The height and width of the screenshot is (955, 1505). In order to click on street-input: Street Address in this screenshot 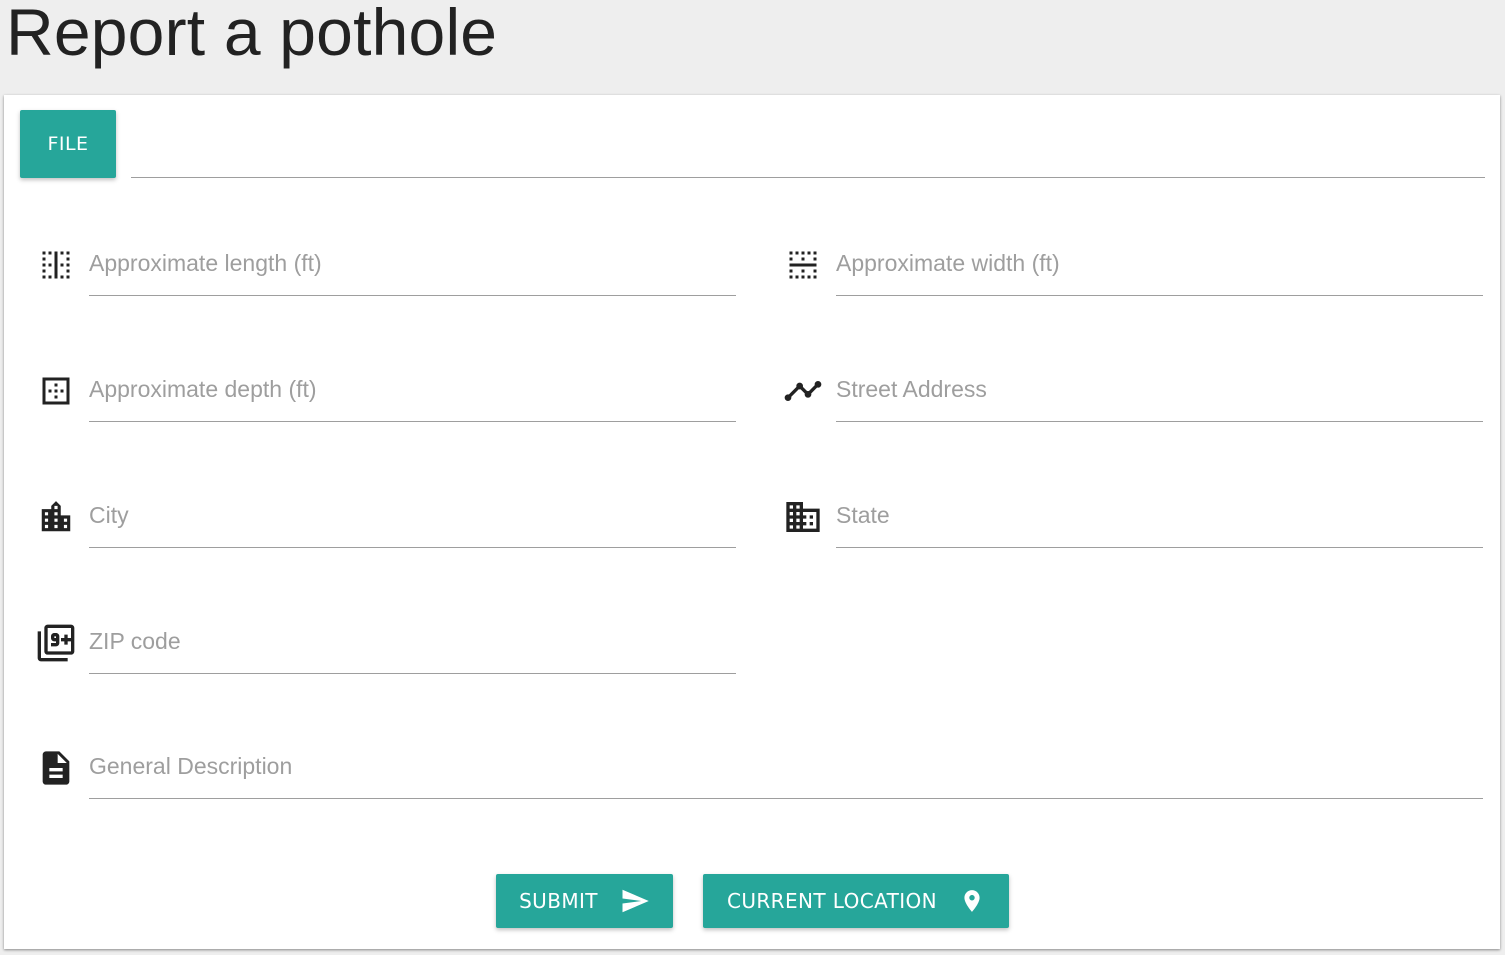, I will do `click(1159, 396)`.